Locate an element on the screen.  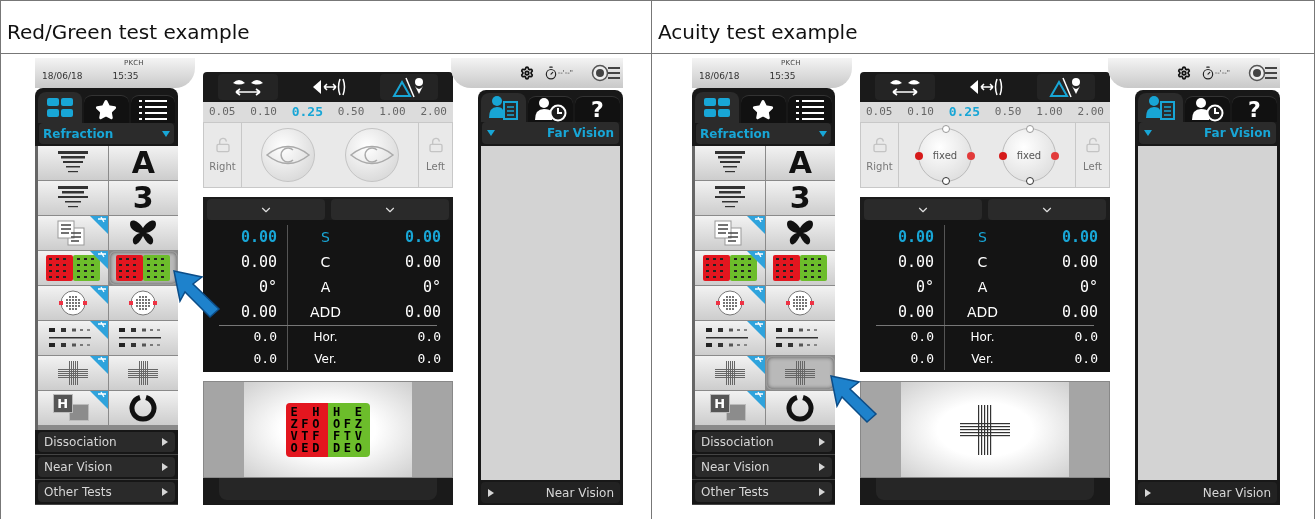
eye-icon is located at coordinates (372, 155).